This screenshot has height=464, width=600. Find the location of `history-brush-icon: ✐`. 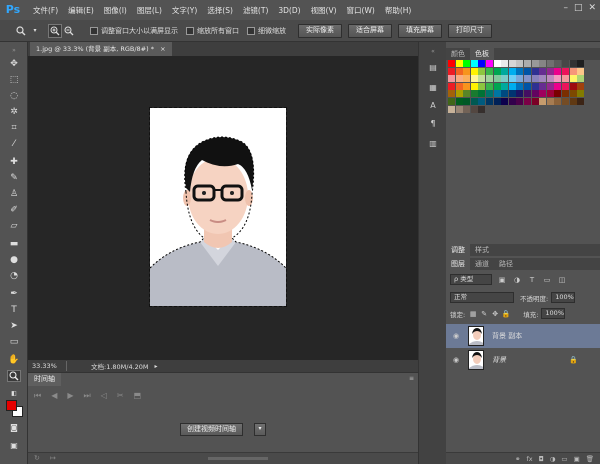

history-brush-icon: ✐ is located at coordinates (14, 210).